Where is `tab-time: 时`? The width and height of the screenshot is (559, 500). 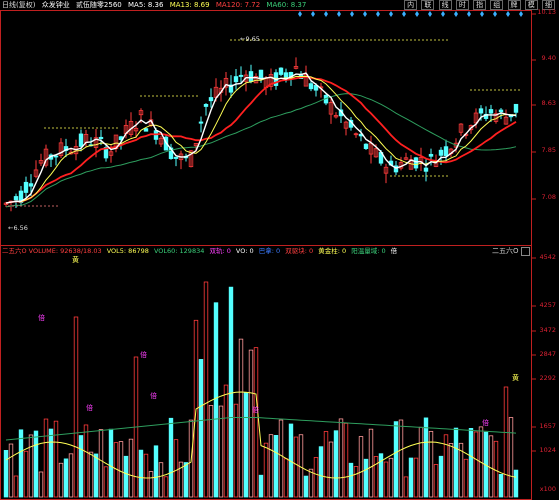
tab-time: 时 is located at coordinates (462, 5).